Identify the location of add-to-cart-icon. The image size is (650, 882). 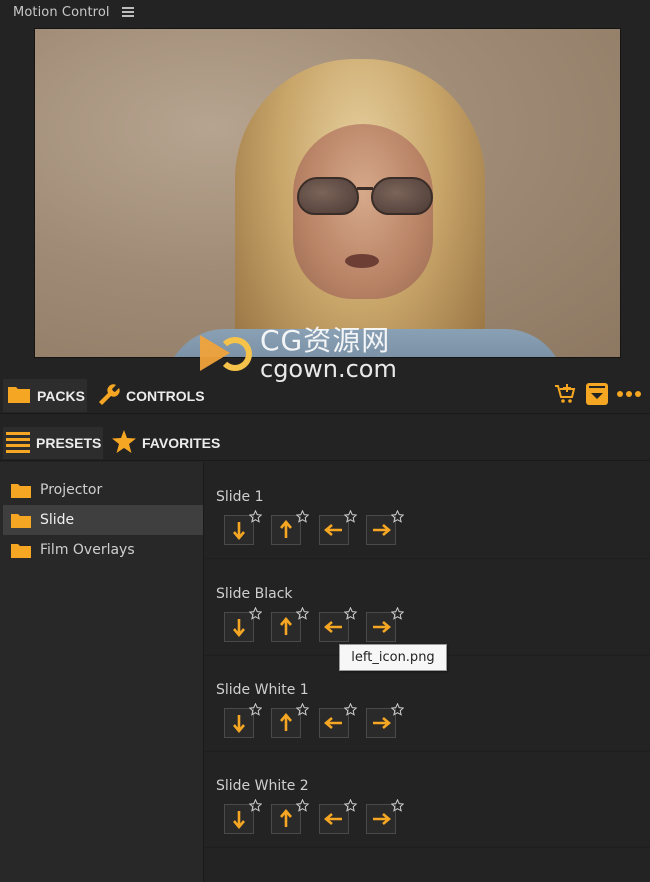
(565, 394).